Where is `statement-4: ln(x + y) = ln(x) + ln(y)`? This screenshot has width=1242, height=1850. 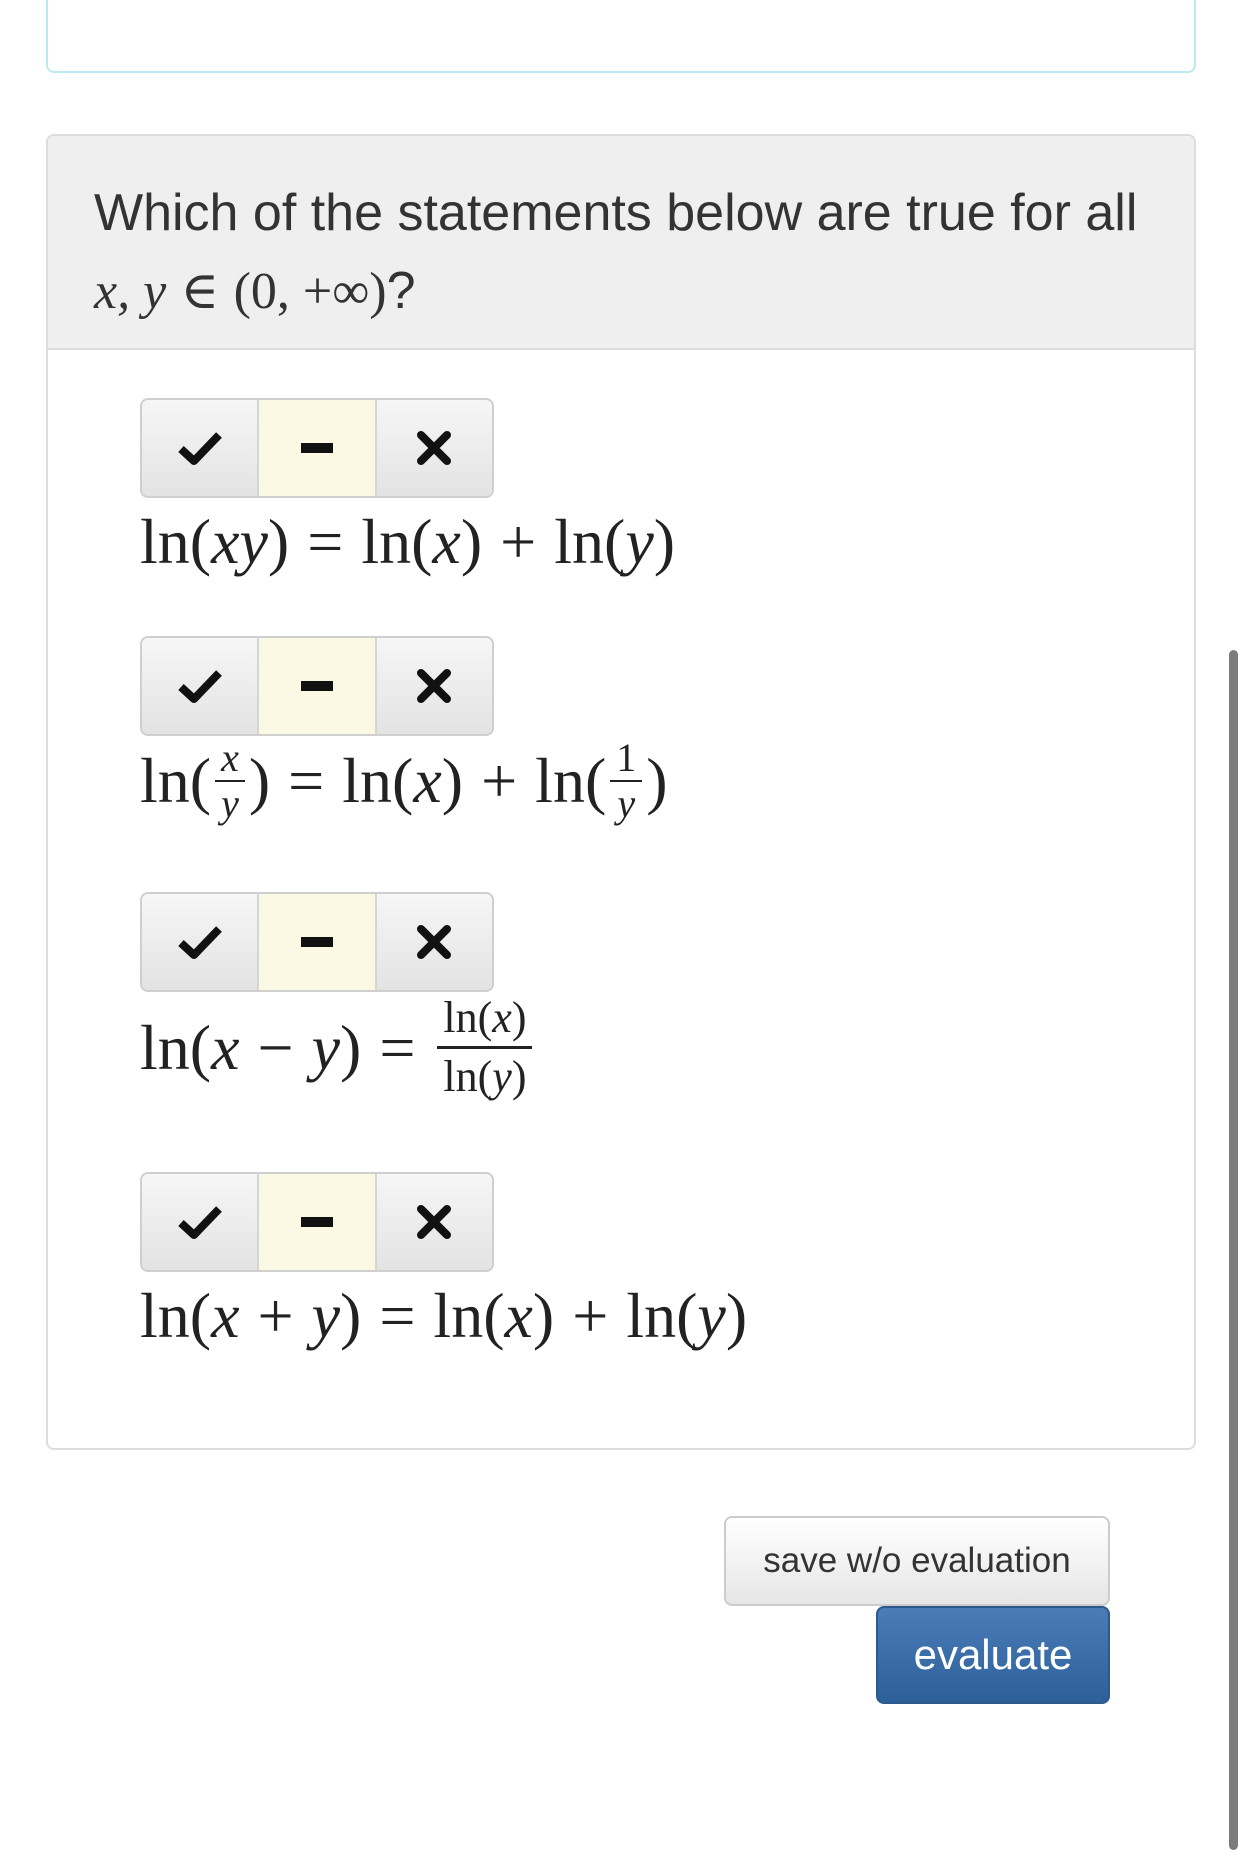 statement-4: ln(x + y) = ln(x) + ln(y) is located at coordinates (443, 1265).